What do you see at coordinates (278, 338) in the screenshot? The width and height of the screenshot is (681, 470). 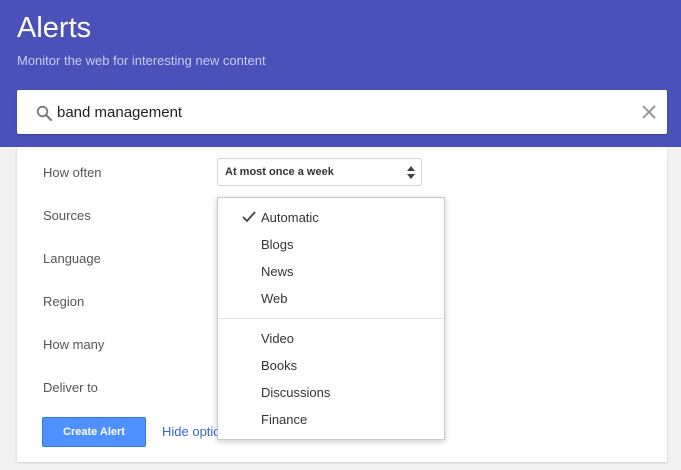 I see `menu-item-label: Video` at bounding box center [278, 338].